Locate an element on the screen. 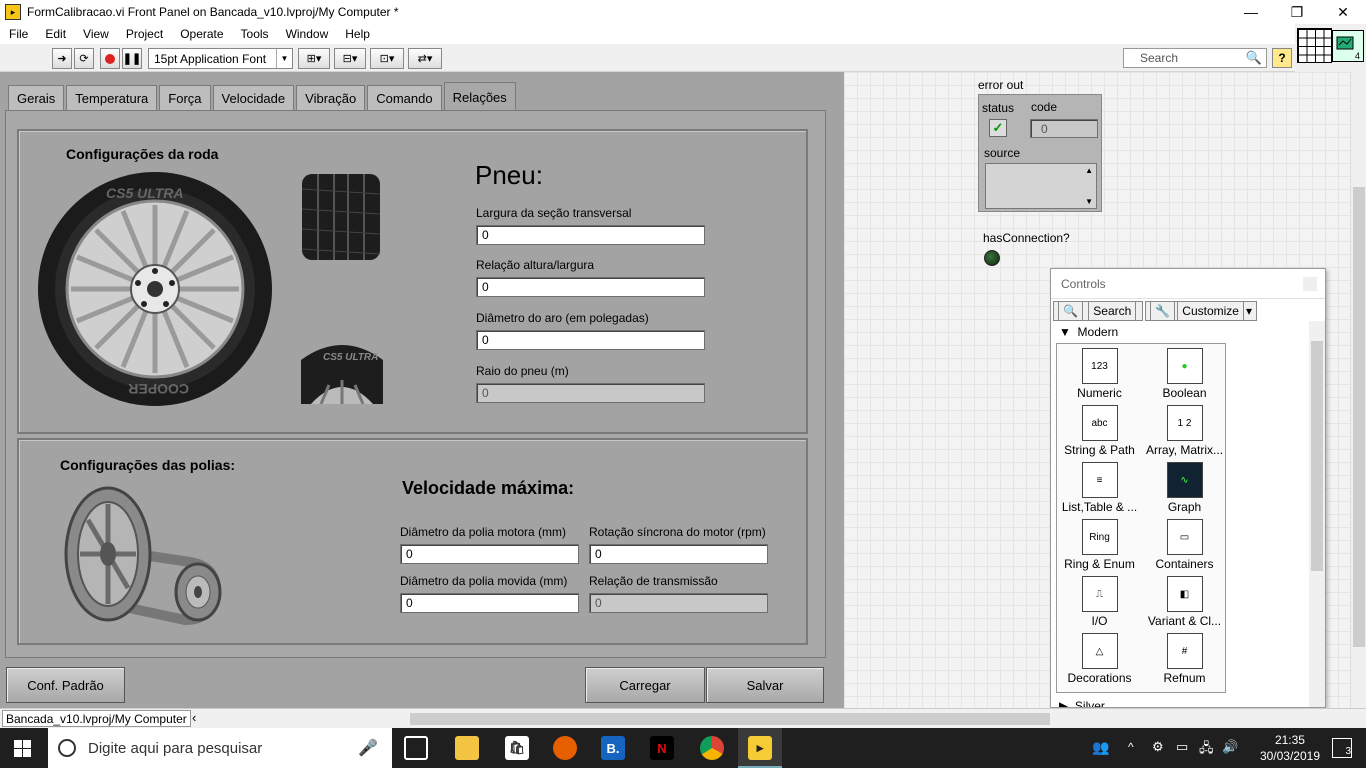 The width and height of the screenshot is (1366, 768). connector-pane-icon is located at coordinates (1314, 45).